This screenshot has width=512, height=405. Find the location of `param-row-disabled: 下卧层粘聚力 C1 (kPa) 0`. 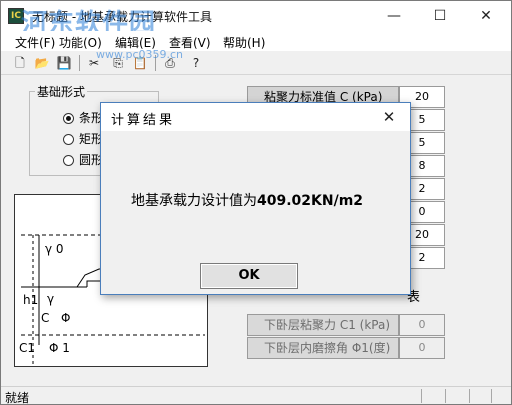

param-row-disabled: 下卧层粘聚力 C1 (kPa) 0 is located at coordinates (347, 325).